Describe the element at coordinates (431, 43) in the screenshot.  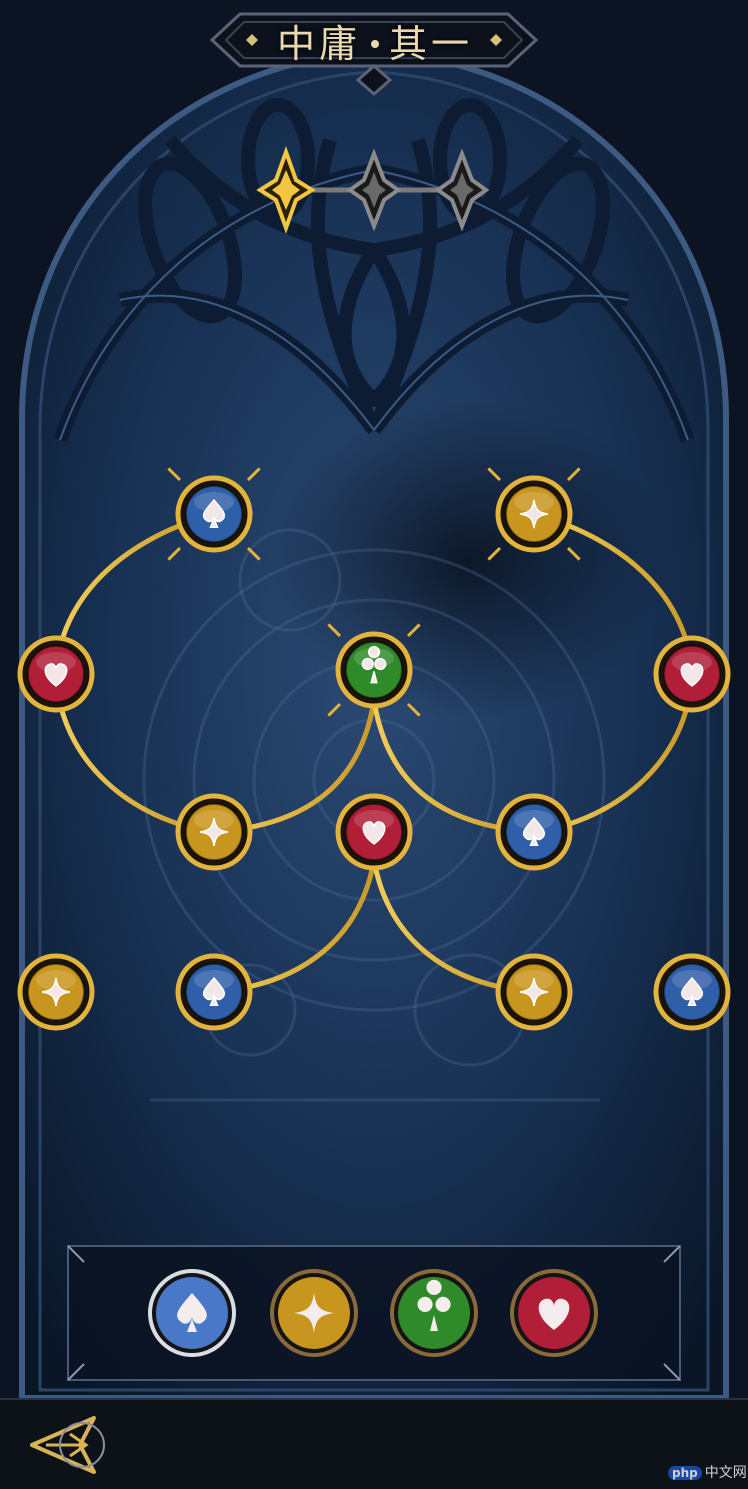
I see `title-right: 其一` at that location.